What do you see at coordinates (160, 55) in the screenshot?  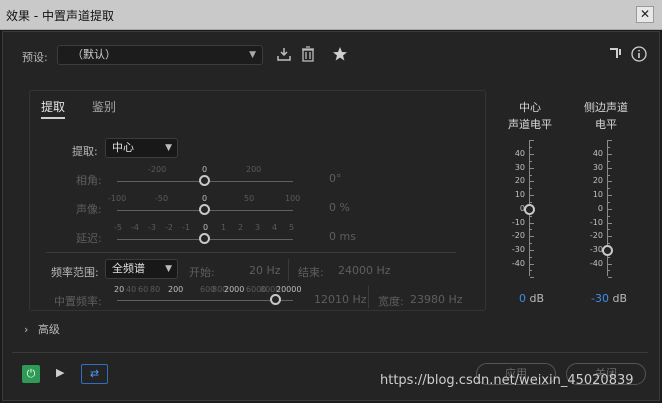 I see `preset-dropdown: （默认） ▼` at bounding box center [160, 55].